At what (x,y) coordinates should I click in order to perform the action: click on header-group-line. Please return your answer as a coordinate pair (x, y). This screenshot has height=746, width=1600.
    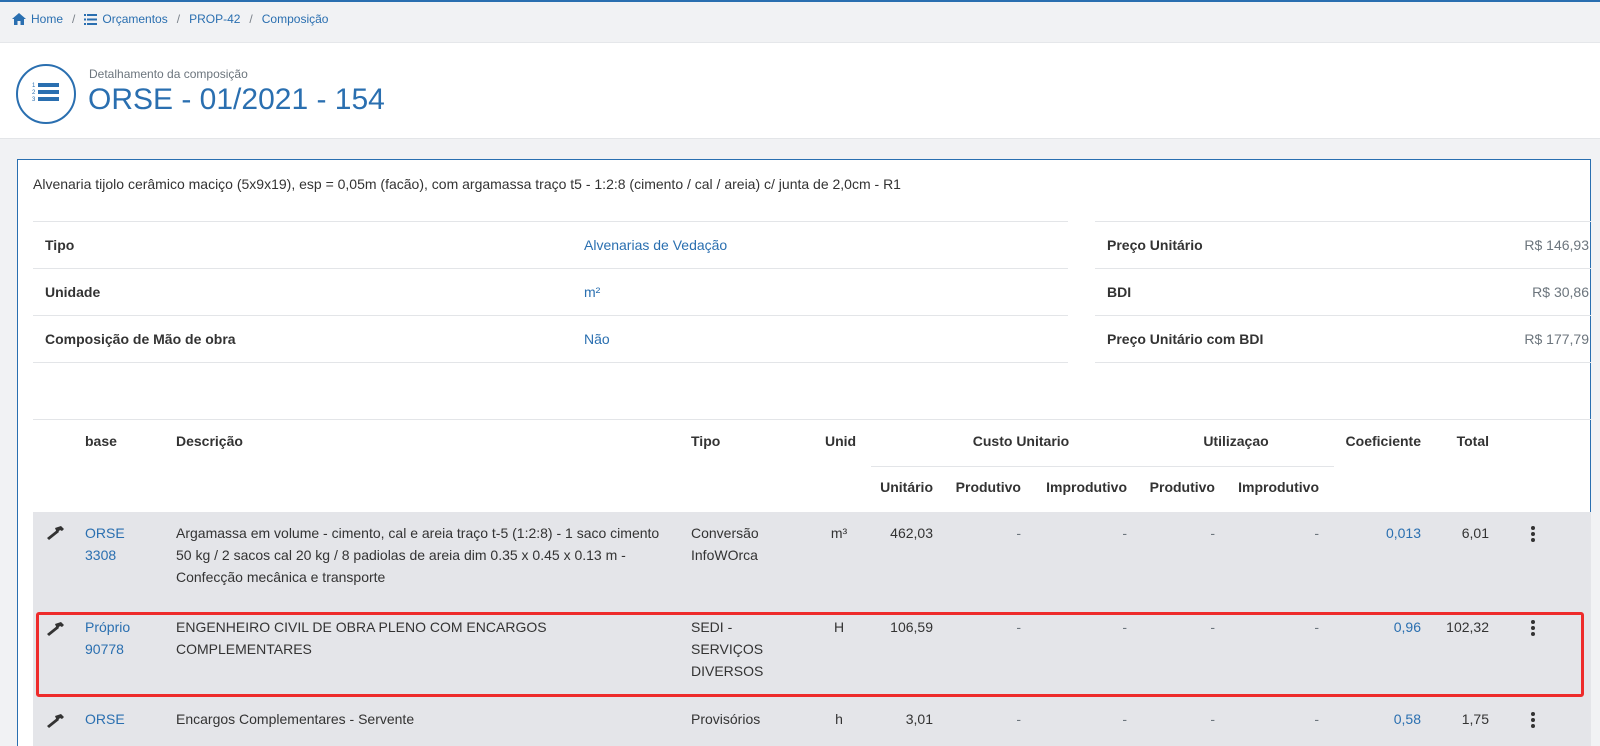
    Looking at the image, I should click on (1102, 466).